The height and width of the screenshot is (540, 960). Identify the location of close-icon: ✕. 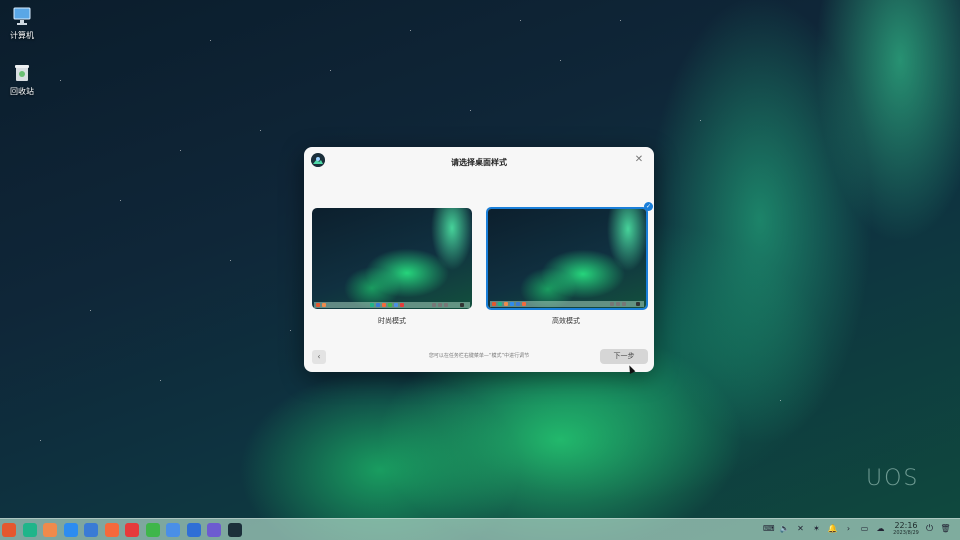
(639, 160).